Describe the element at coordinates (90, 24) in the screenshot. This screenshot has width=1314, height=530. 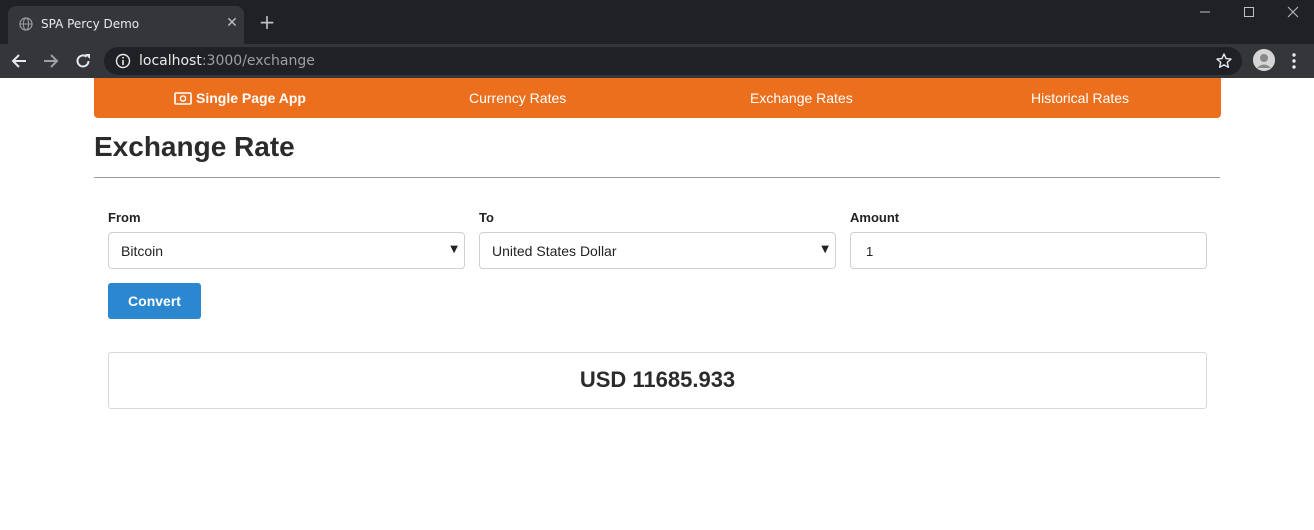
I see `tab-title: SPA Percy Demo` at that location.